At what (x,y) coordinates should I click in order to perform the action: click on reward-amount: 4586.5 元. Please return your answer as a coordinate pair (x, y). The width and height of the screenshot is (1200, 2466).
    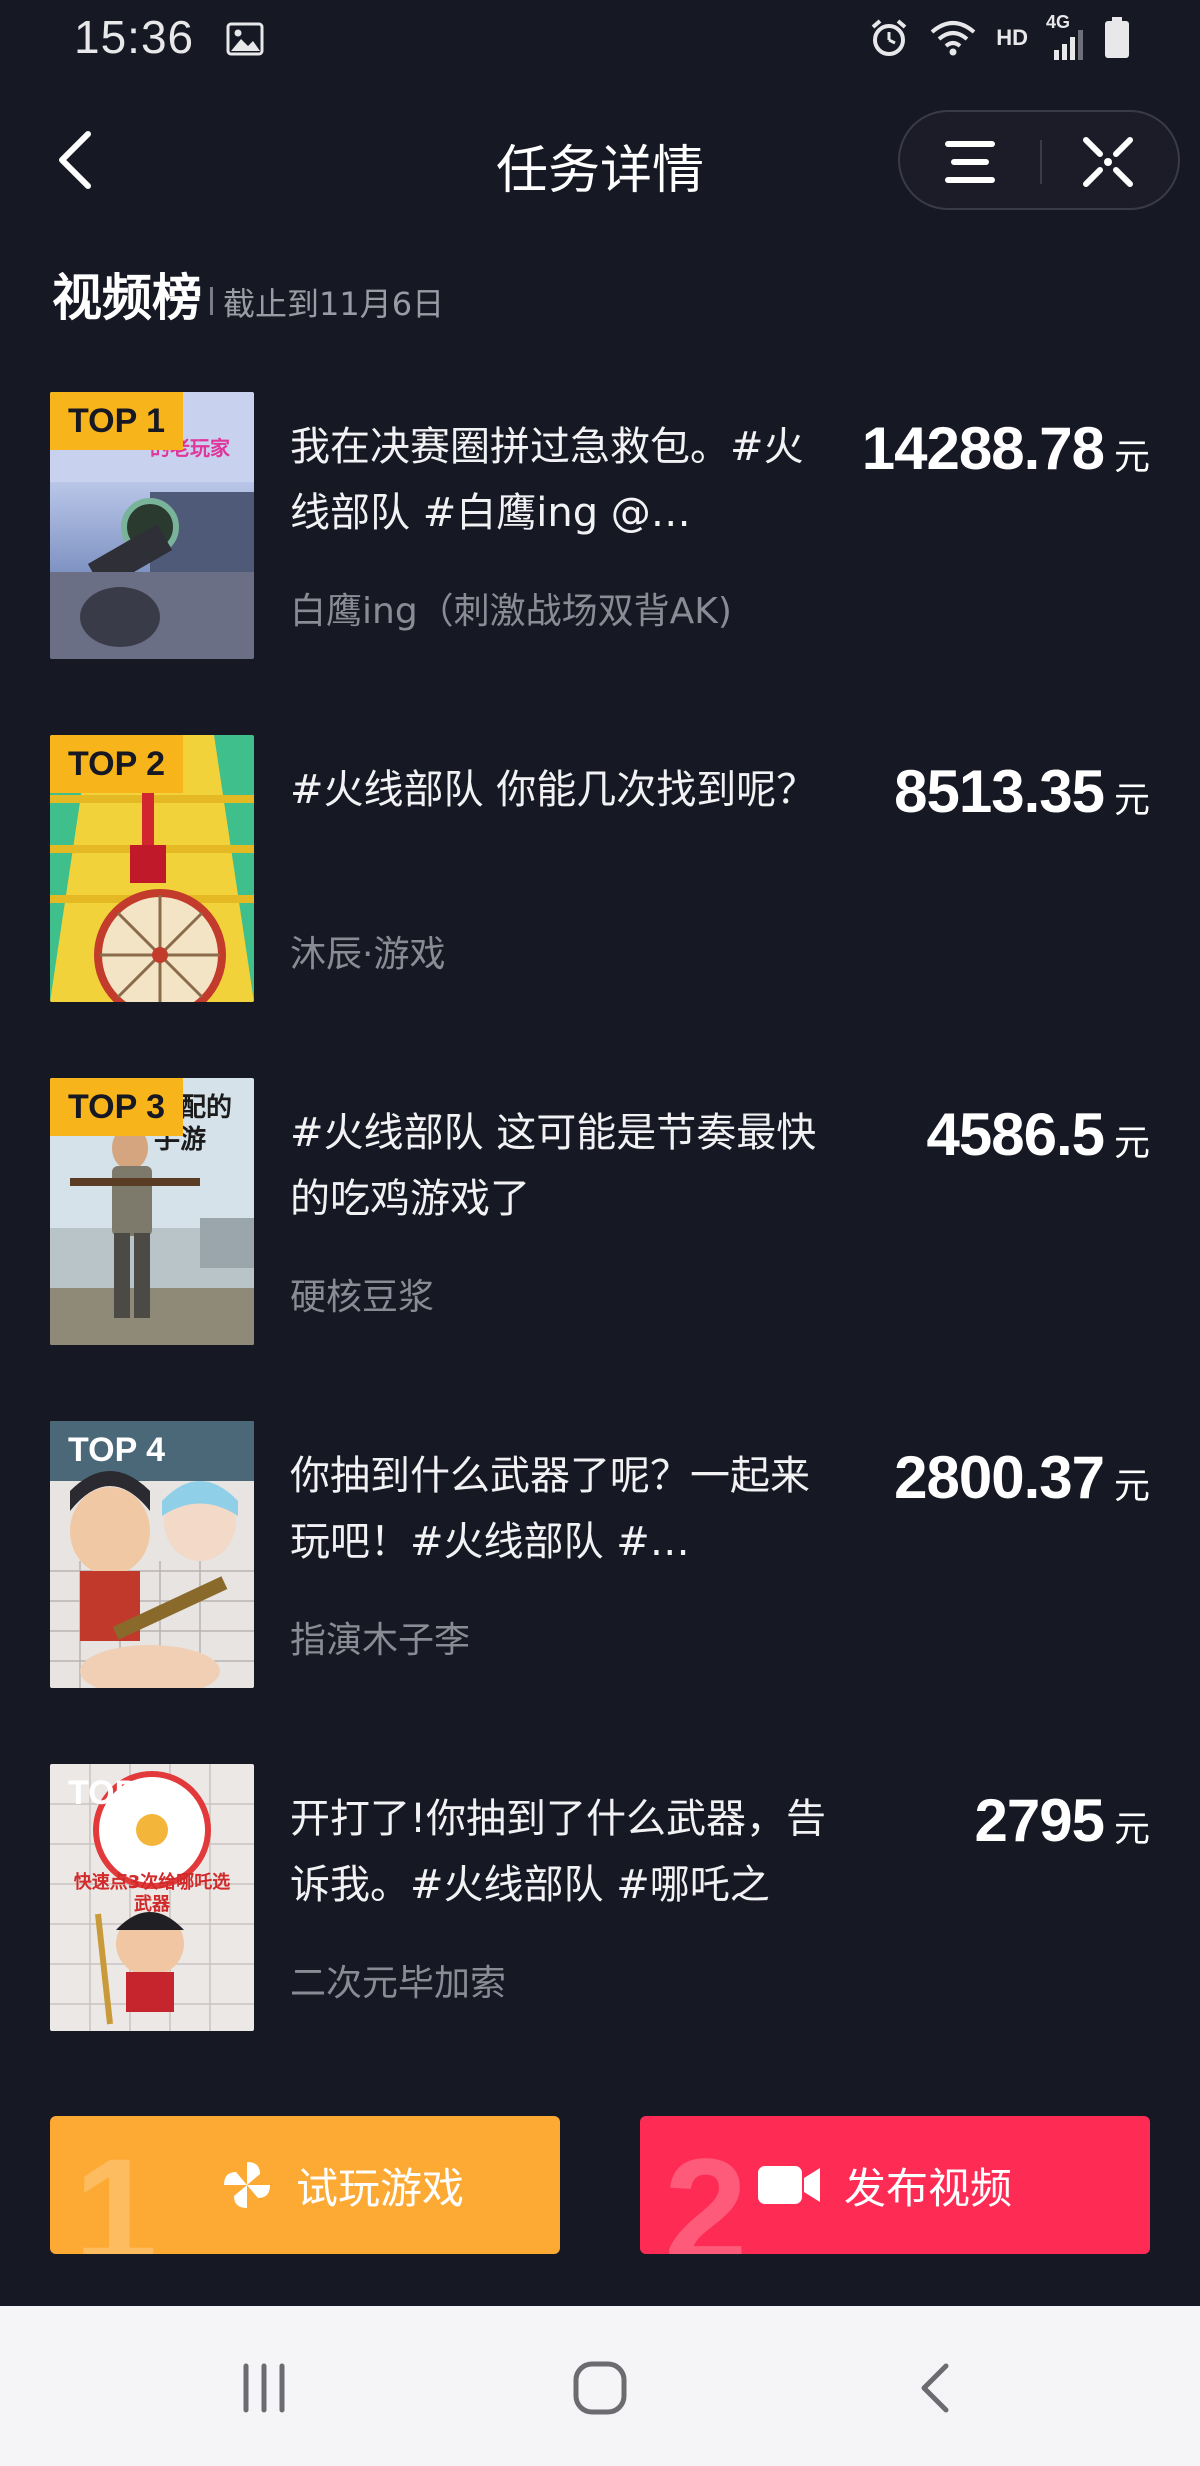
    Looking at the image, I should click on (1038, 1134).